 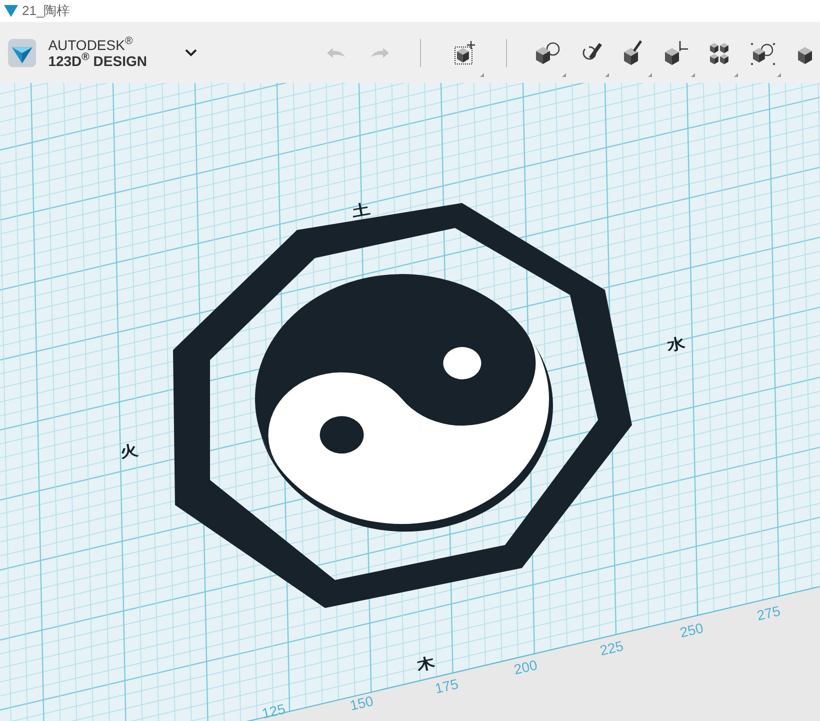 What do you see at coordinates (336, 52) in the screenshot?
I see `undo-arrow-icon` at bounding box center [336, 52].